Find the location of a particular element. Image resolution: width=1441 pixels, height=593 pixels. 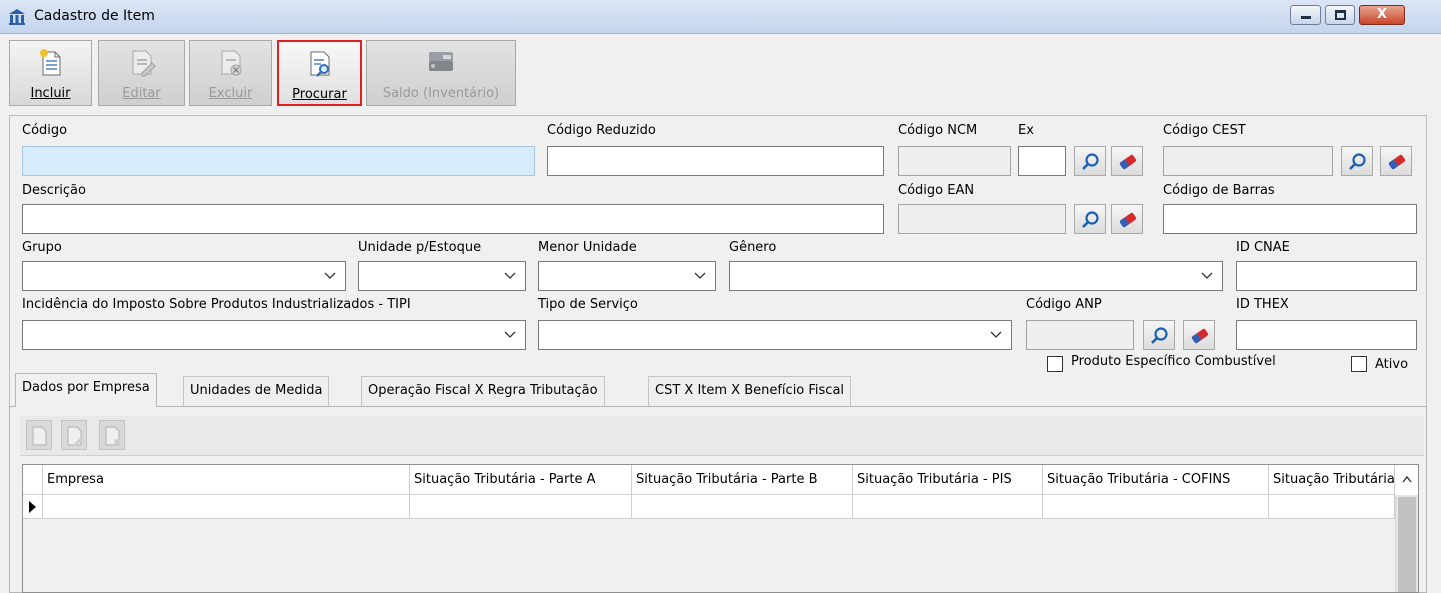

codigo-barras-label: Código de Barras is located at coordinates (1219, 190).